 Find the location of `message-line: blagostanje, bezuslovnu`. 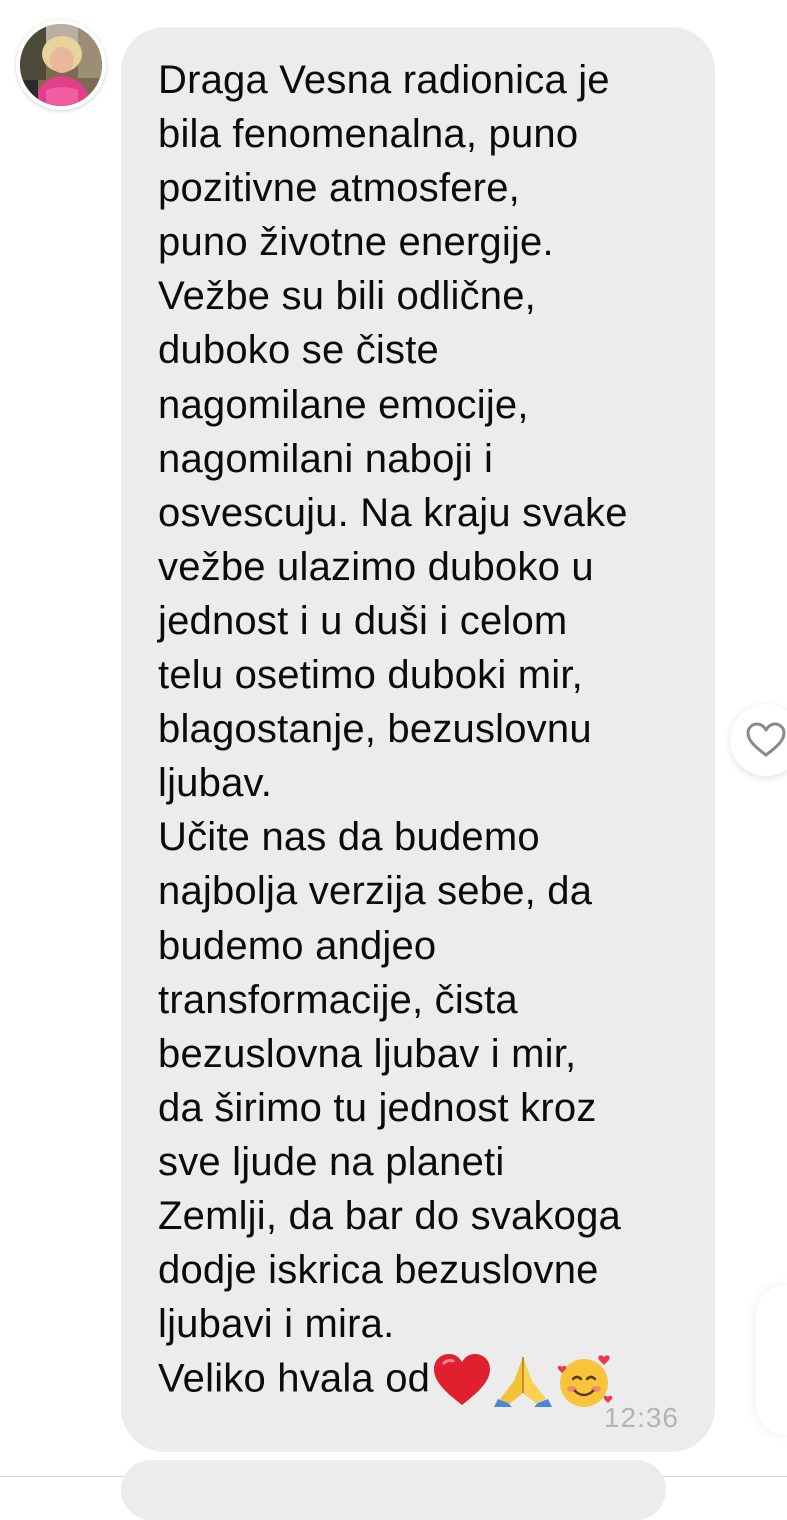

message-line: blagostanje, bezuslovnu is located at coordinates (375, 729).